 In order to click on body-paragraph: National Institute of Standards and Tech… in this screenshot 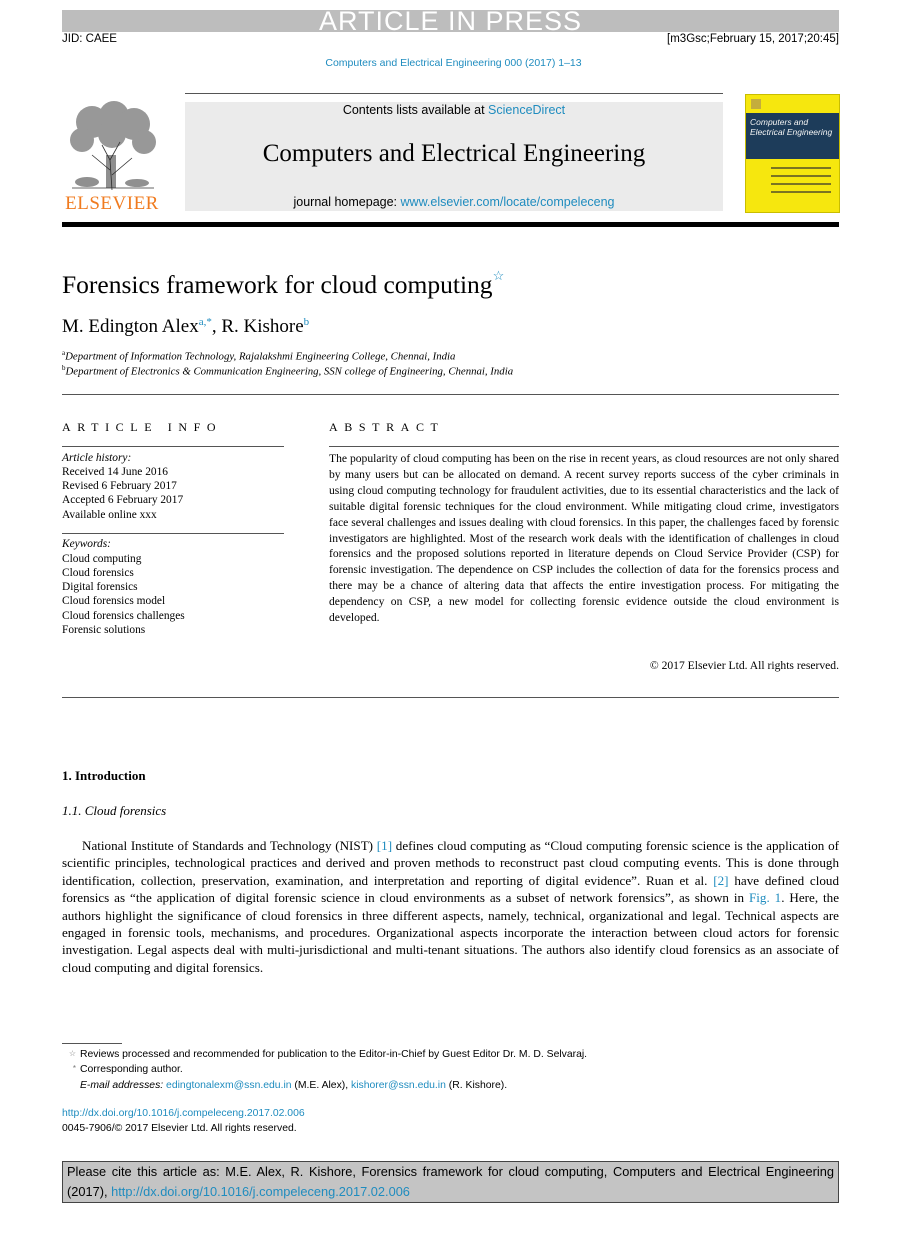, I will do `click(450, 906)`.